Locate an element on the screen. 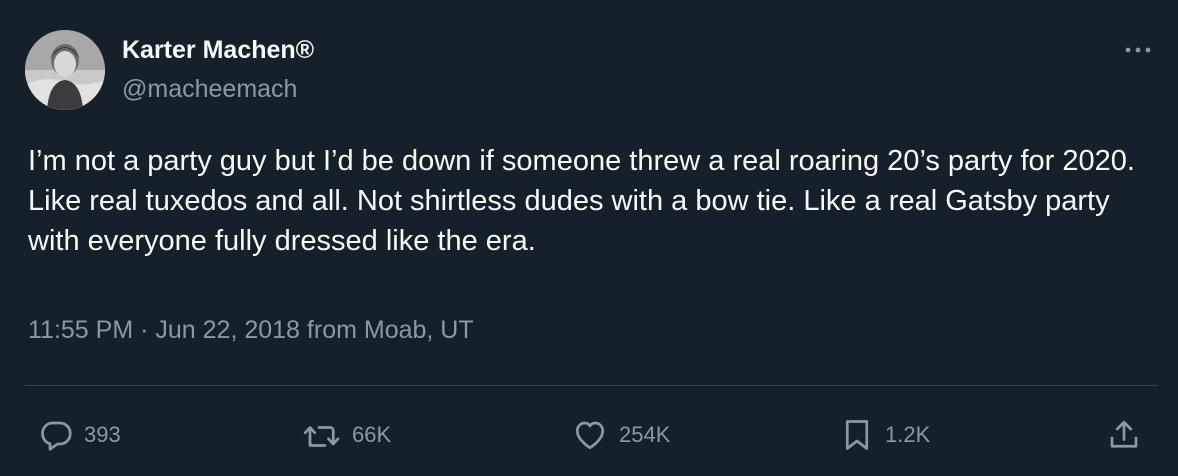  like-count: 254K is located at coordinates (645, 434).